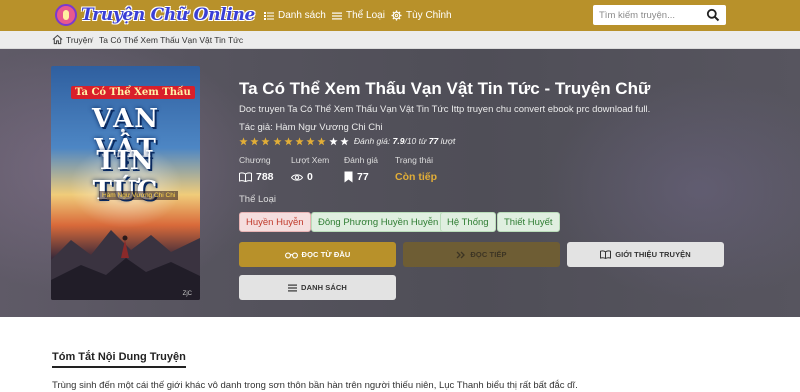 The width and height of the screenshot is (800, 392). Describe the element at coordinates (133, 92) in the screenshot. I see `cover-title-line1: Ta Có Thể Xem Thấu` at that location.